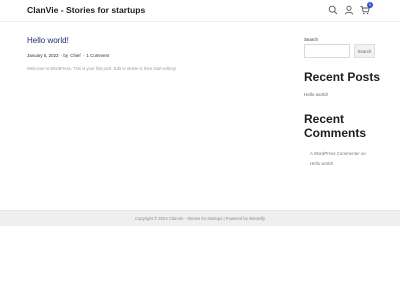 This screenshot has width=400, height=300. What do you see at coordinates (316, 94) in the screenshot?
I see `recent-post-link: Hello world!` at bounding box center [316, 94].